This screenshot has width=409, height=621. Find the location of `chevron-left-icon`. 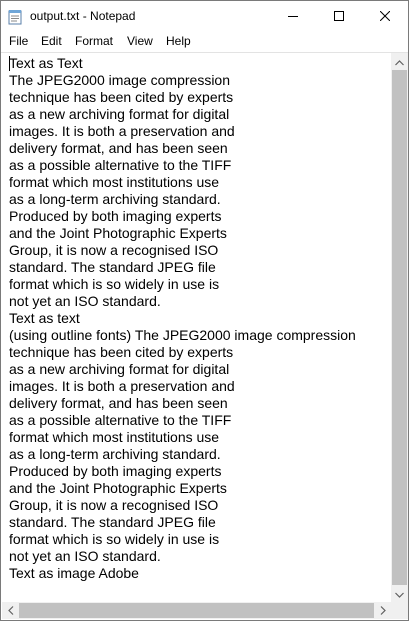

chevron-left-icon is located at coordinates (10, 611).